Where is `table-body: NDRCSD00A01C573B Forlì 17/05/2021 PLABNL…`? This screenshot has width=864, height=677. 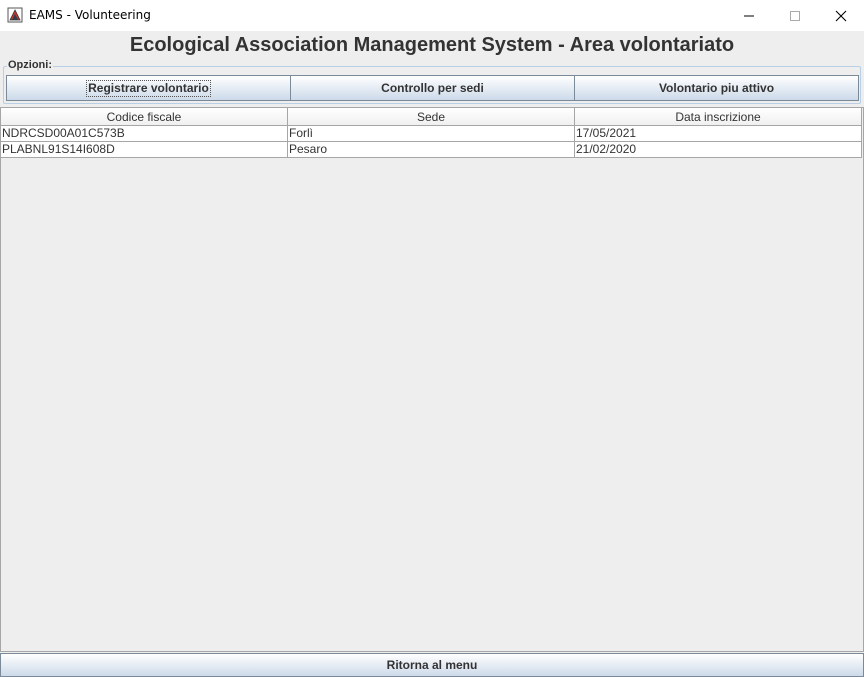
table-body: NDRCSD00A01C573B Forlì 17/05/2021 PLABNL… is located at coordinates (431, 142).